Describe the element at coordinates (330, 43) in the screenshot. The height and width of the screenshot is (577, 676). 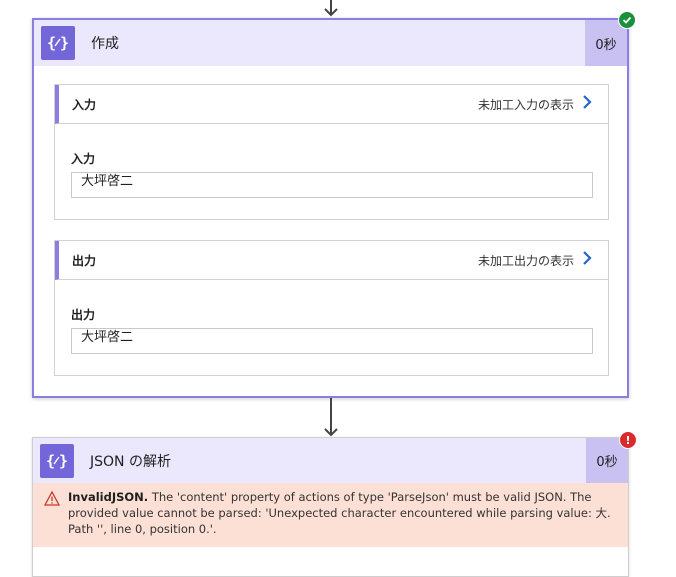
I see `compose-card-header: { } 作成 0秒` at that location.